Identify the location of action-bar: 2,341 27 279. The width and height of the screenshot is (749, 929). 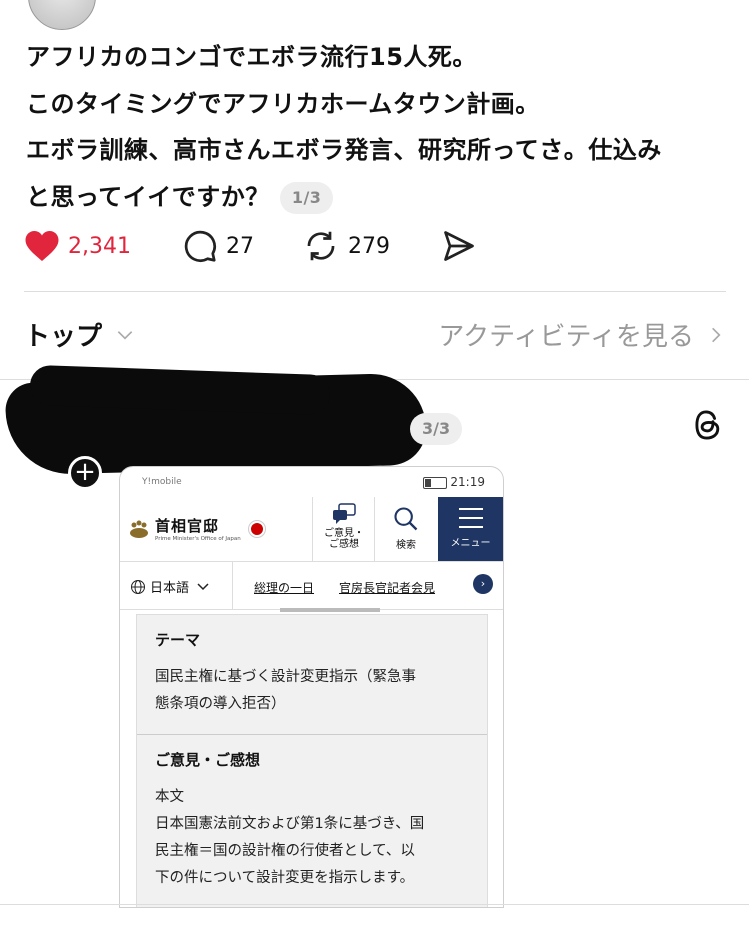
(374, 246).